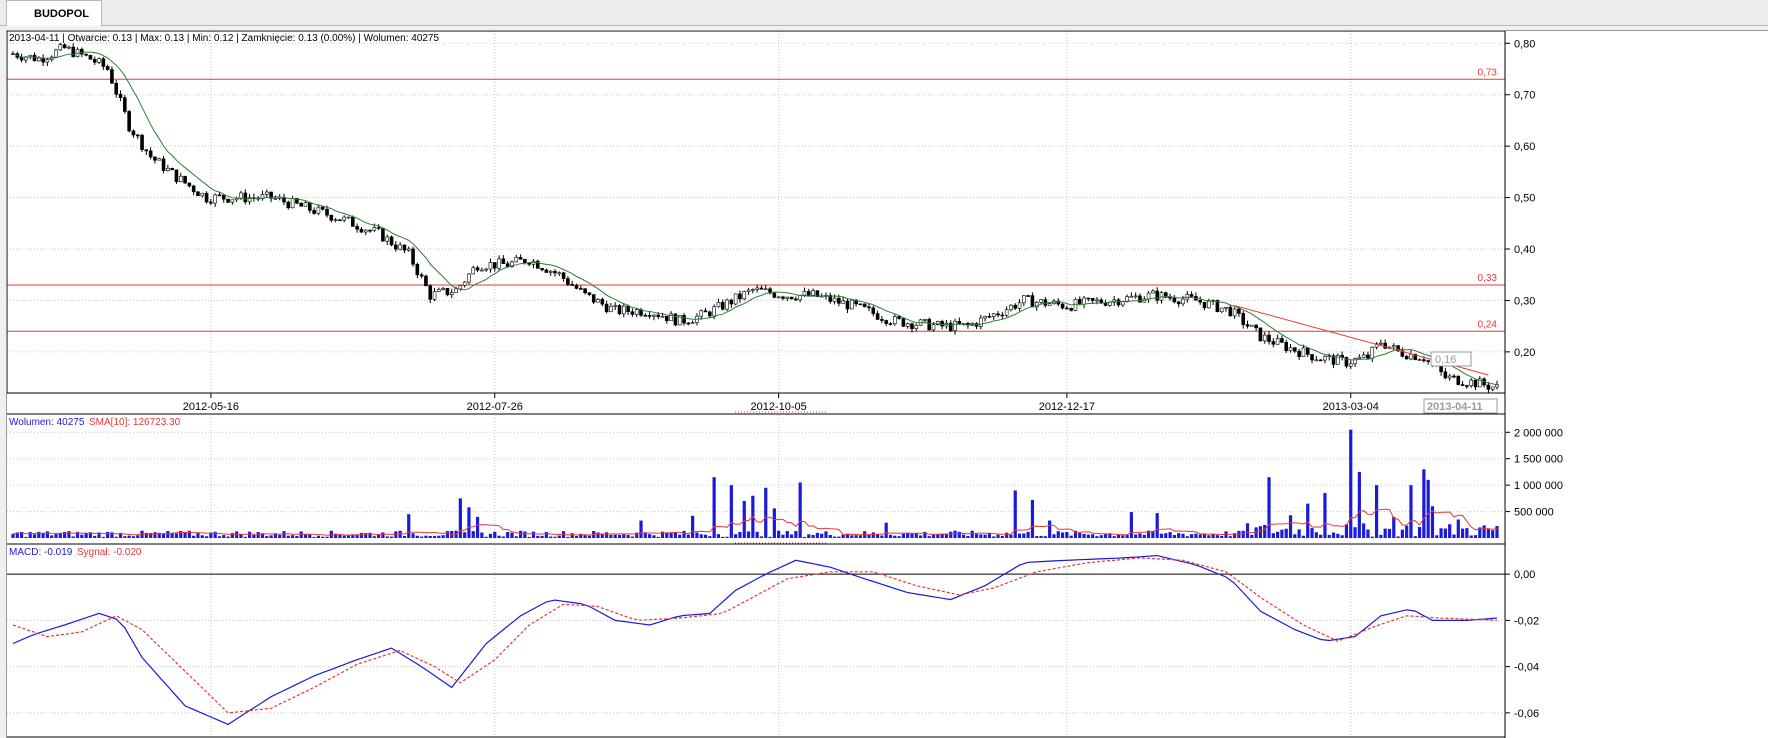 The image size is (1768, 738). I want to click on price-tick-label: 0,50, so click(1524, 199).